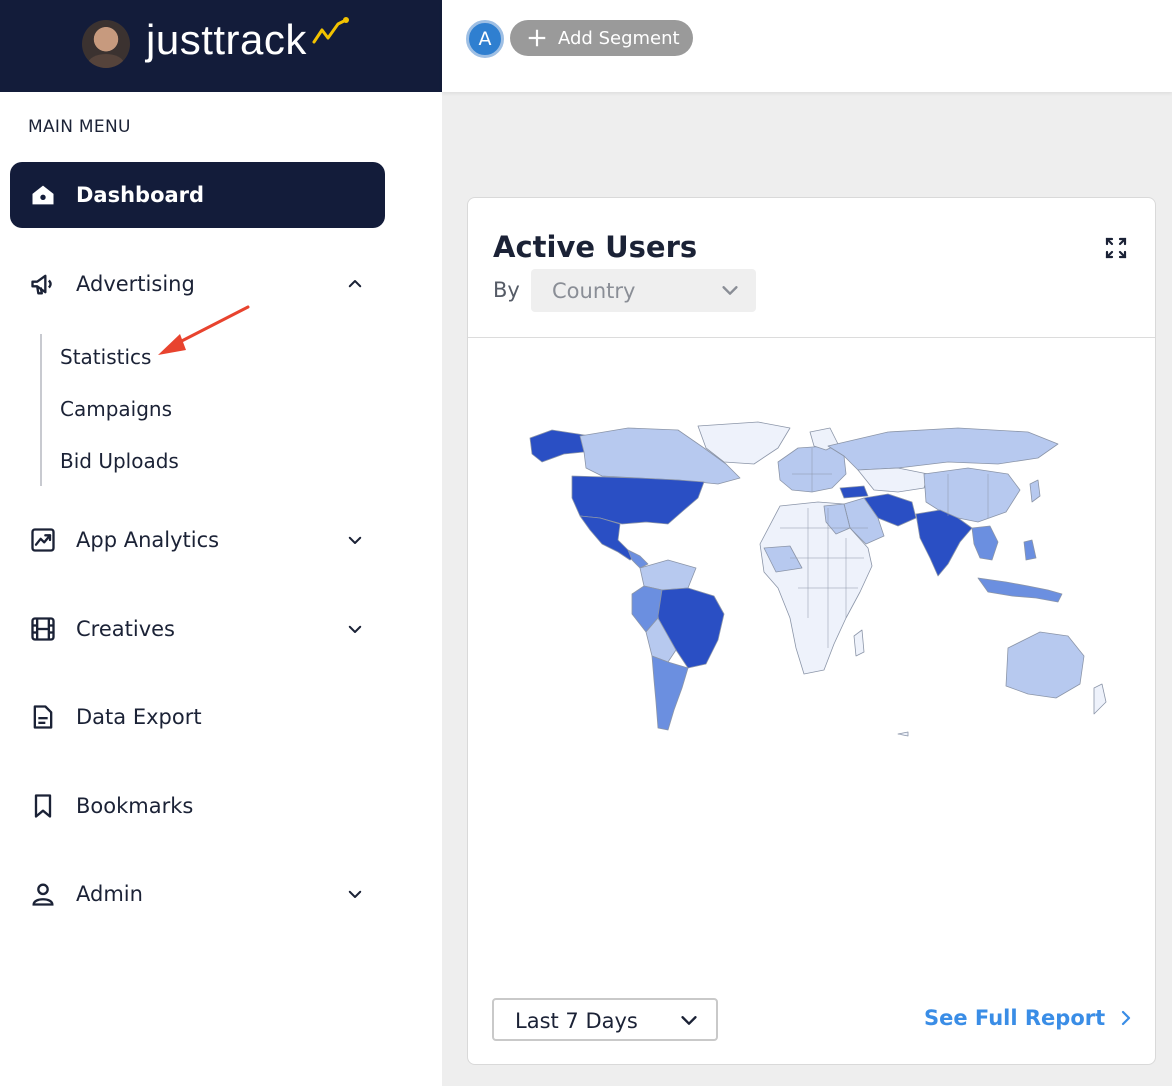 The height and width of the screenshot is (1086, 1172). What do you see at coordinates (811, 337) in the screenshot?
I see `card-divider` at bounding box center [811, 337].